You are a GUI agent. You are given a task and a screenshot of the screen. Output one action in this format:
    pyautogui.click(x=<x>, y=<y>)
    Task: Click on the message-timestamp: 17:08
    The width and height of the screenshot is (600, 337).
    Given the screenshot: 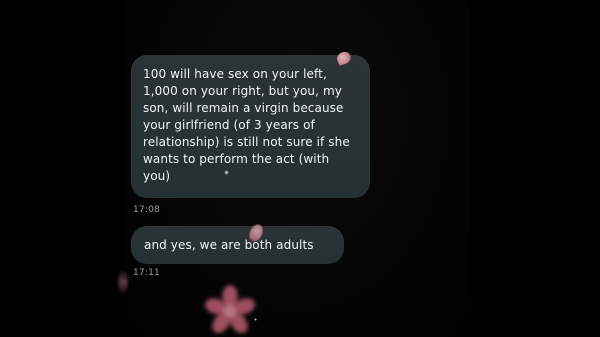 What is the action you would take?
    pyautogui.click(x=146, y=210)
    